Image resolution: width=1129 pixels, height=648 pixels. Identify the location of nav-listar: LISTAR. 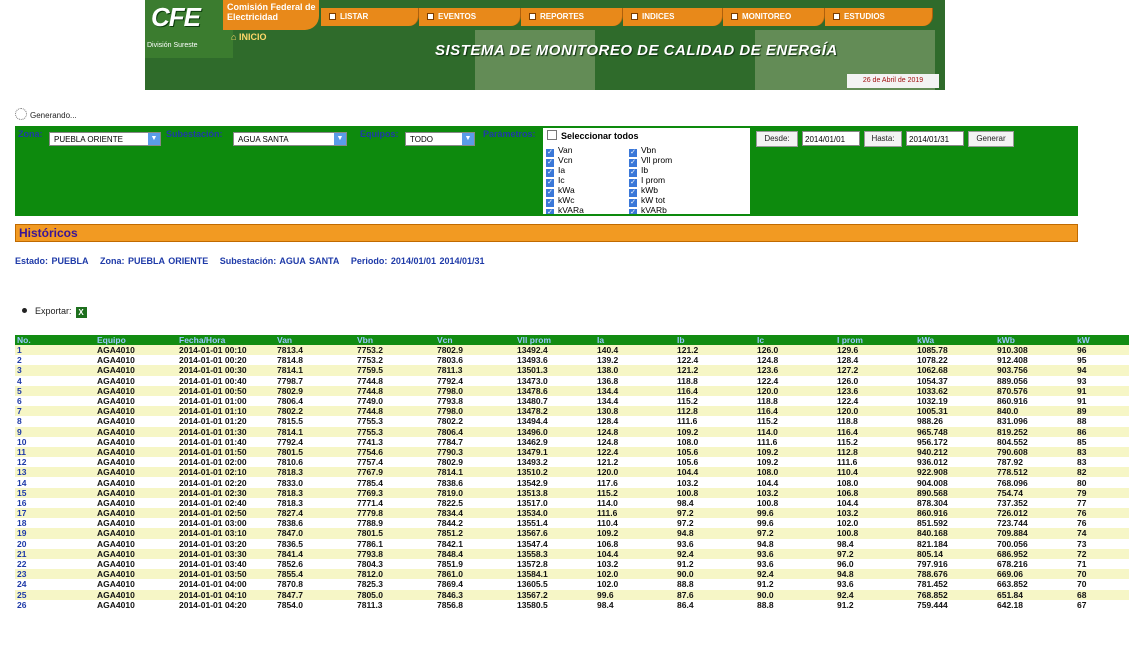
(370, 17).